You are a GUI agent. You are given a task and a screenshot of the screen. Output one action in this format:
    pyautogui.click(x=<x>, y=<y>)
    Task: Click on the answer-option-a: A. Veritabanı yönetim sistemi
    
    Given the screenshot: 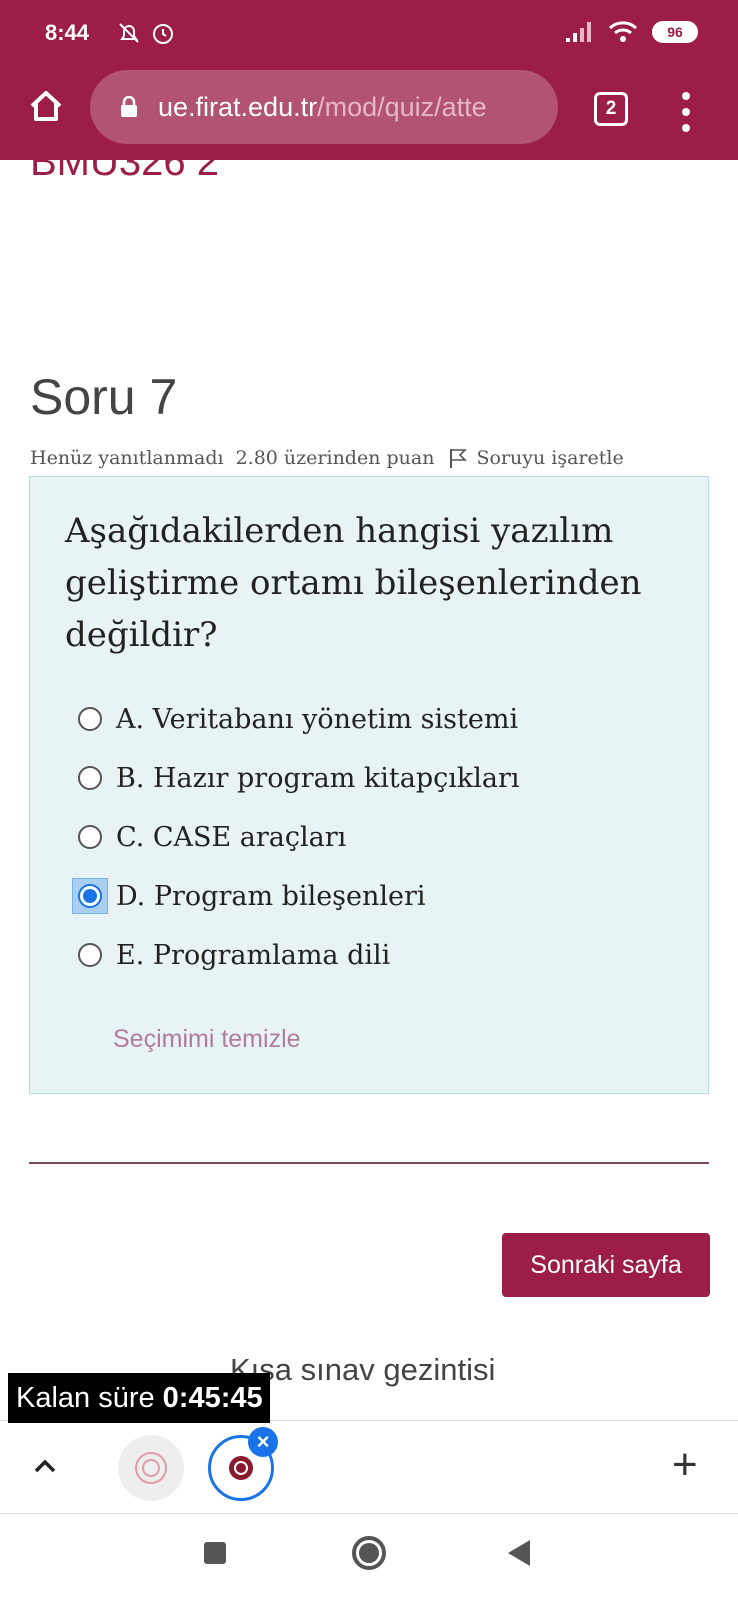 What is the action you would take?
    pyautogui.click(x=298, y=719)
    